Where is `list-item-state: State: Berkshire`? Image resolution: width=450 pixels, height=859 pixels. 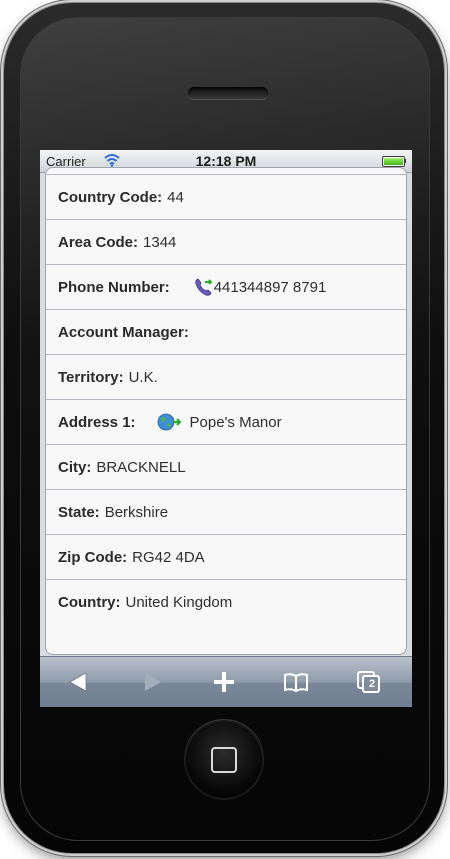
list-item-state: State: Berkshire is located at coordinates (226, 511).